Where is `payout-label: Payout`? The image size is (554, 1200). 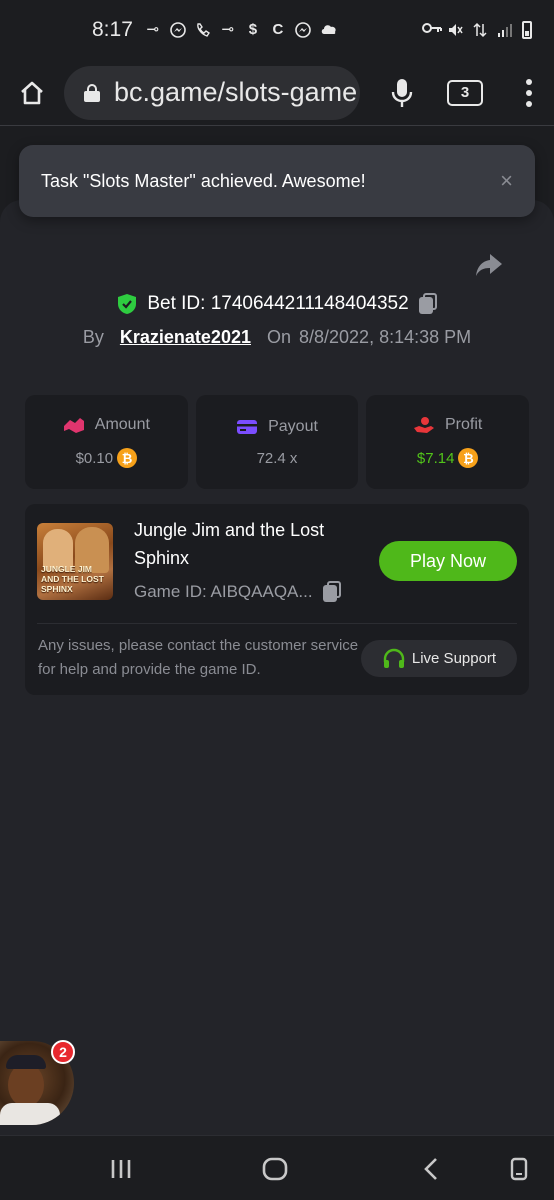 payout-label: Payout is located at coordinates (293, 426).